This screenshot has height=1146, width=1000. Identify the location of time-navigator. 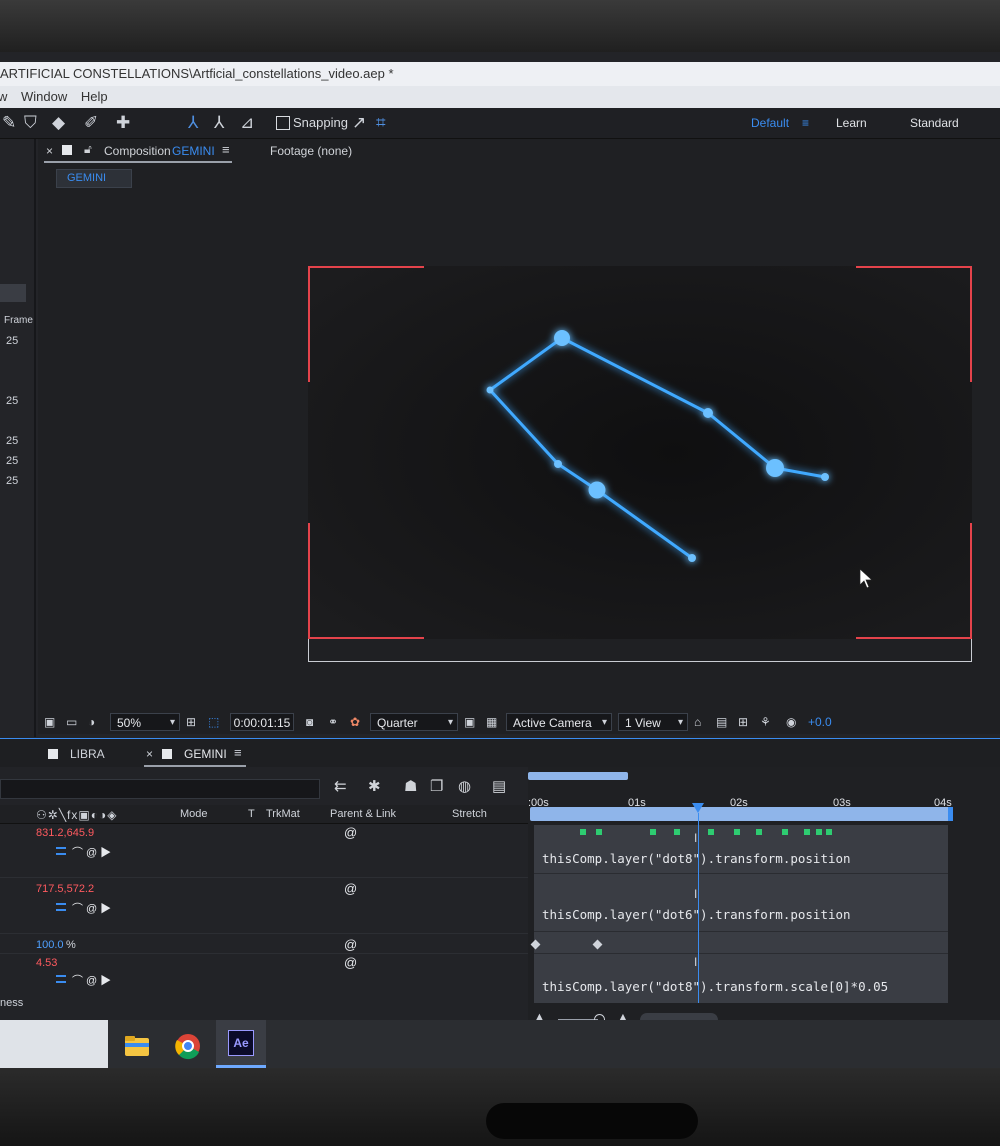
(578, 776).